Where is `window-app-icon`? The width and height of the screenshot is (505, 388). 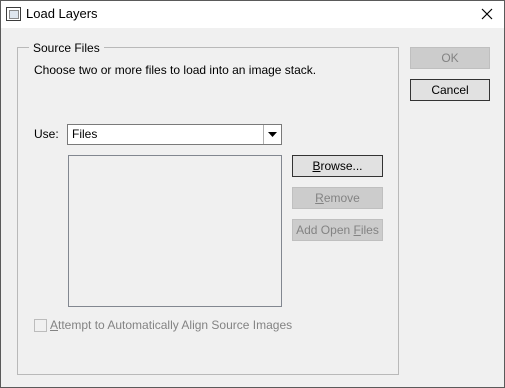
window-app-icon is located at coordinates (13, 14).